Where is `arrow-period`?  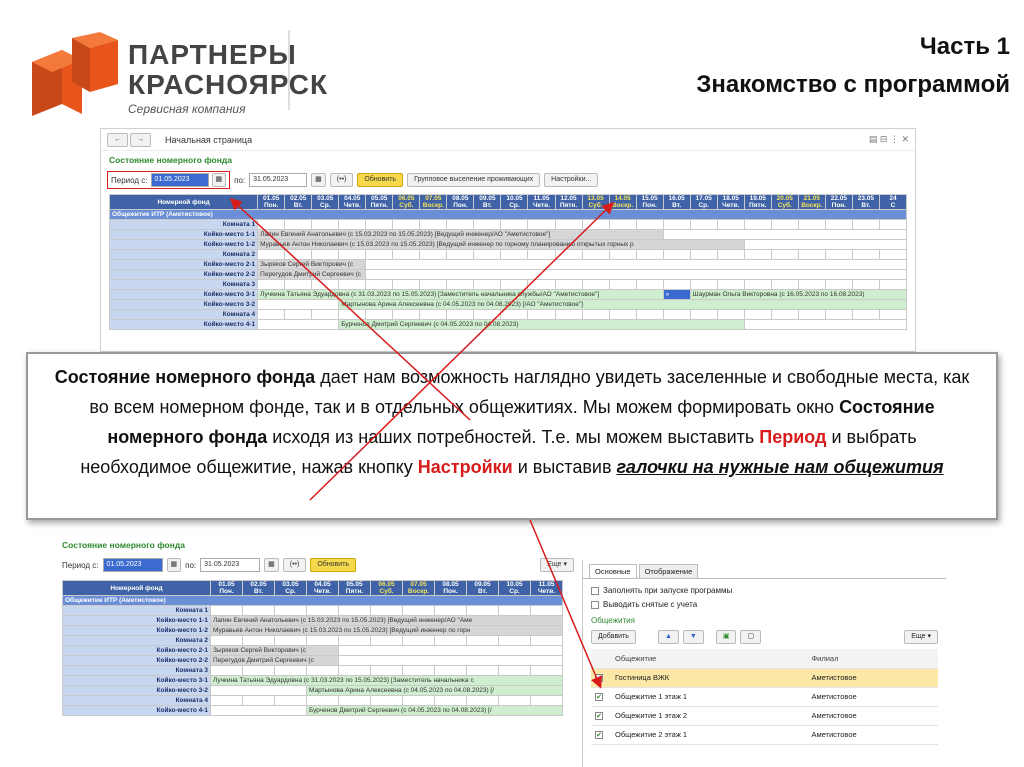 arrow-period is located at coordinates (350, 309).